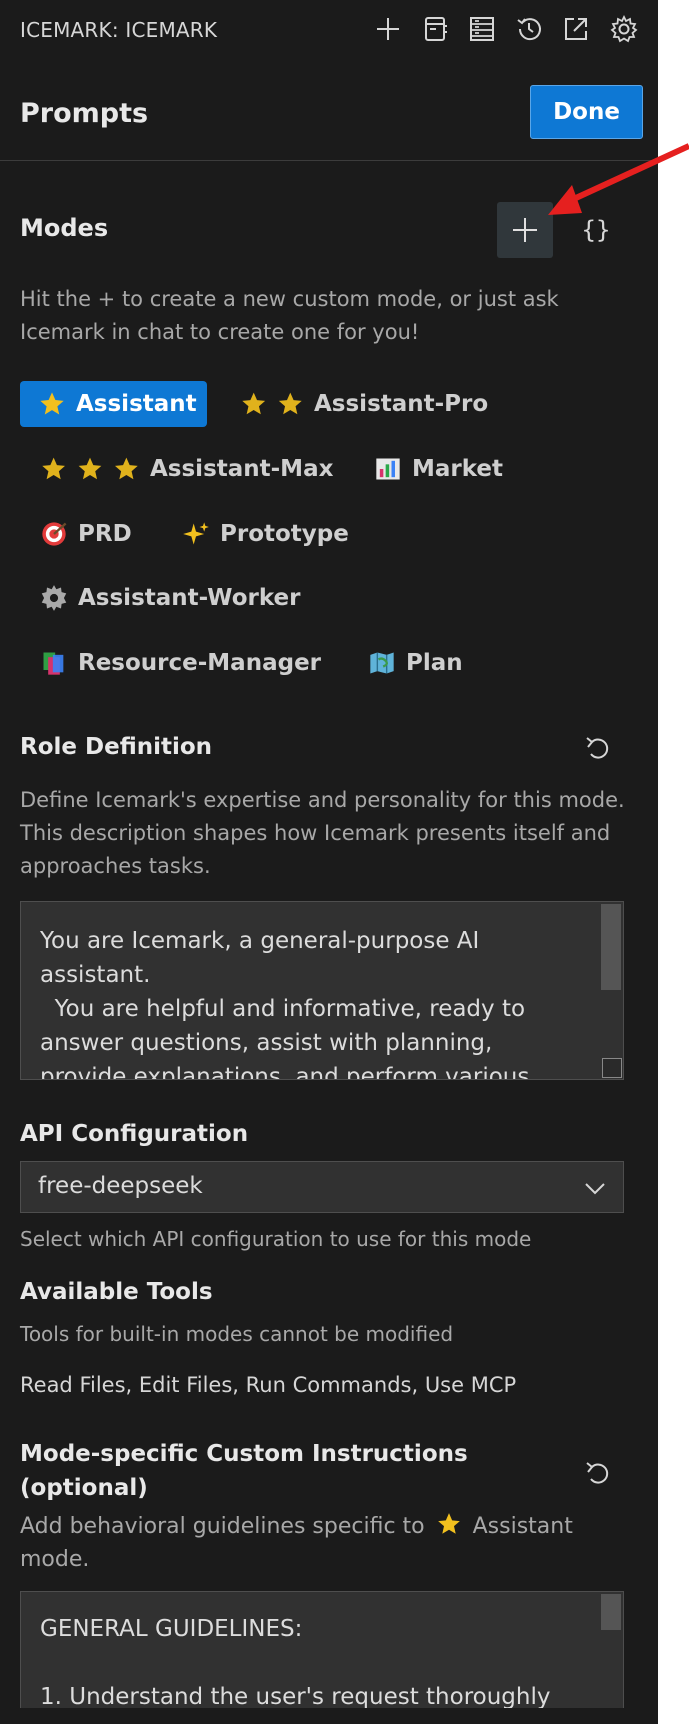 The width and height of the screenshot is (689, 1724). I want to click on history-icon, so click(529, 29).